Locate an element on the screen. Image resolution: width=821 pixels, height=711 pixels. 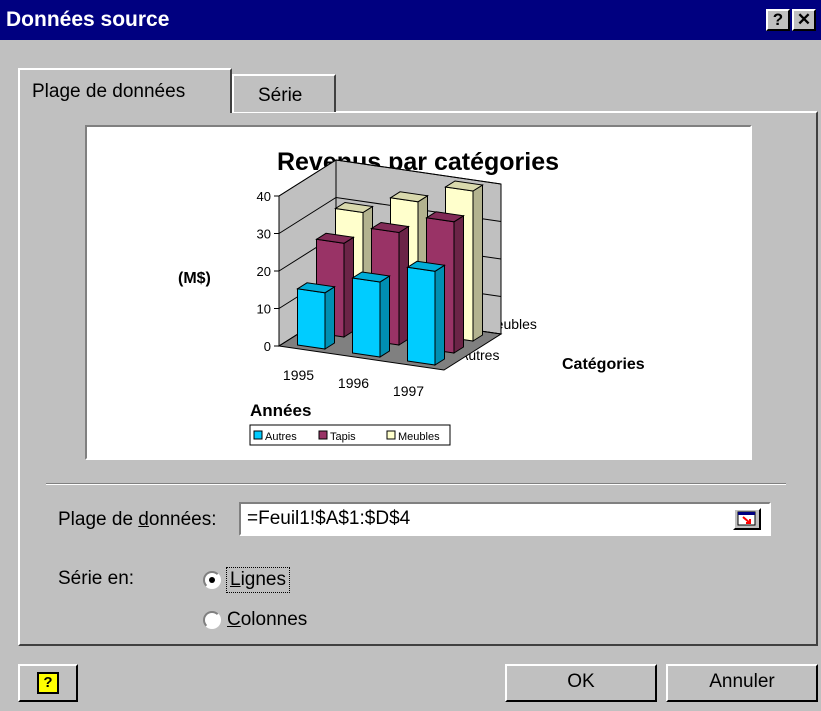
radio-colonnes-label: Colonnes is located at coordinates (267, 620).